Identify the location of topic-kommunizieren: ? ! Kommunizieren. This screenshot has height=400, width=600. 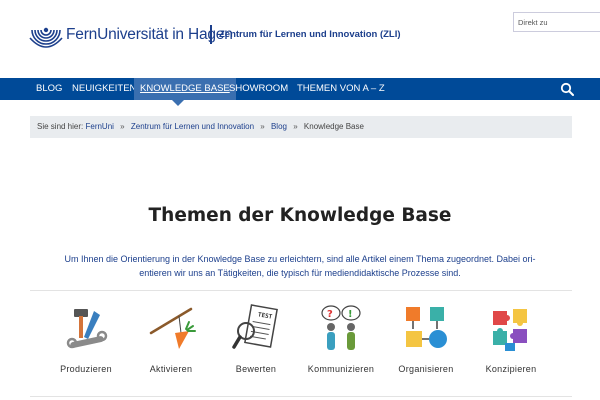
(341, 343).